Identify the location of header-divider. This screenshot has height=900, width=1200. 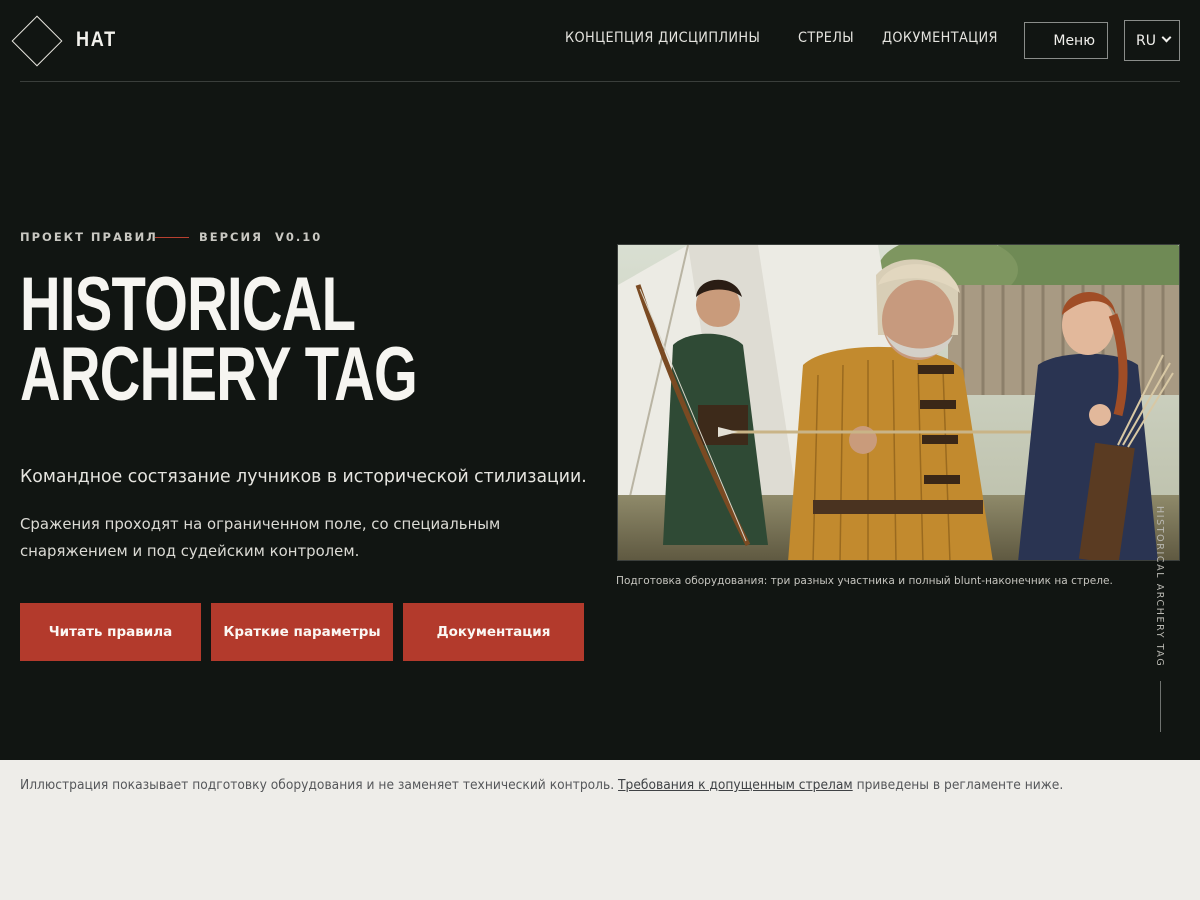
(600, 81).